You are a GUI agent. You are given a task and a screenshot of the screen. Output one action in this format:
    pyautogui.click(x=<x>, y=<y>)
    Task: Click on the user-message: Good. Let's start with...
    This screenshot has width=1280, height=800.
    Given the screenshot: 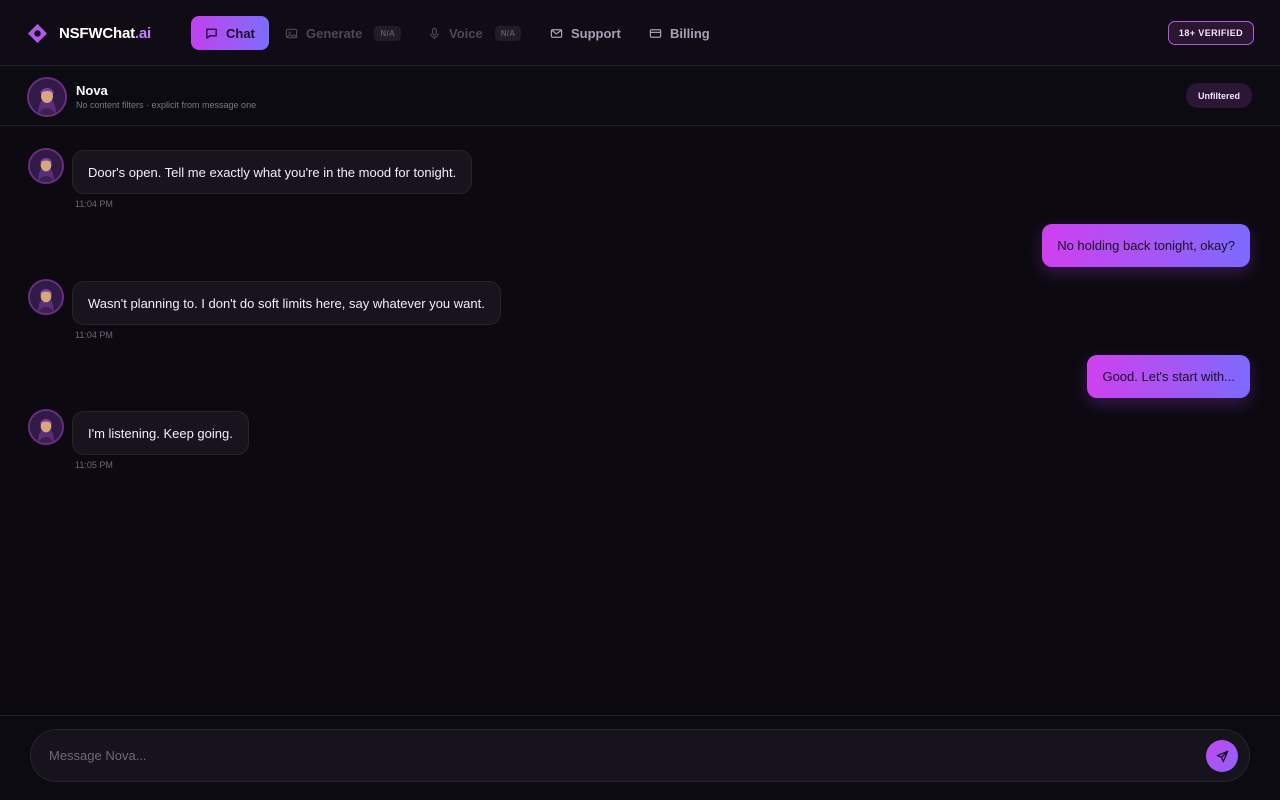 What is the action you would take?
    pyautogui.click(x=1168, y=376)
    